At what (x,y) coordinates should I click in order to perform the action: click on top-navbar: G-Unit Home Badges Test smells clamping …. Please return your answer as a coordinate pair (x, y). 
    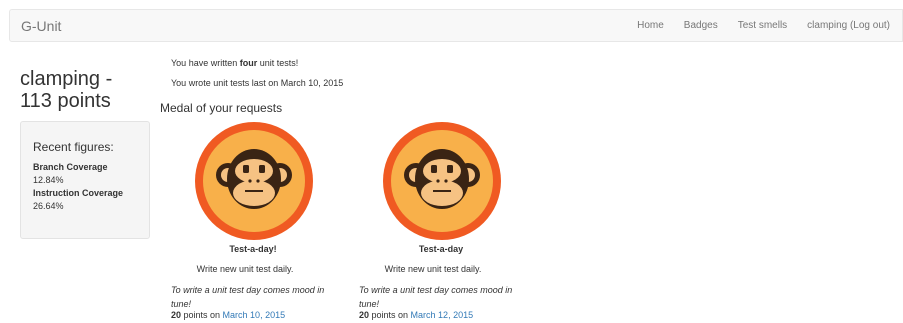
    Looking at the image, I should click on (456, 25).